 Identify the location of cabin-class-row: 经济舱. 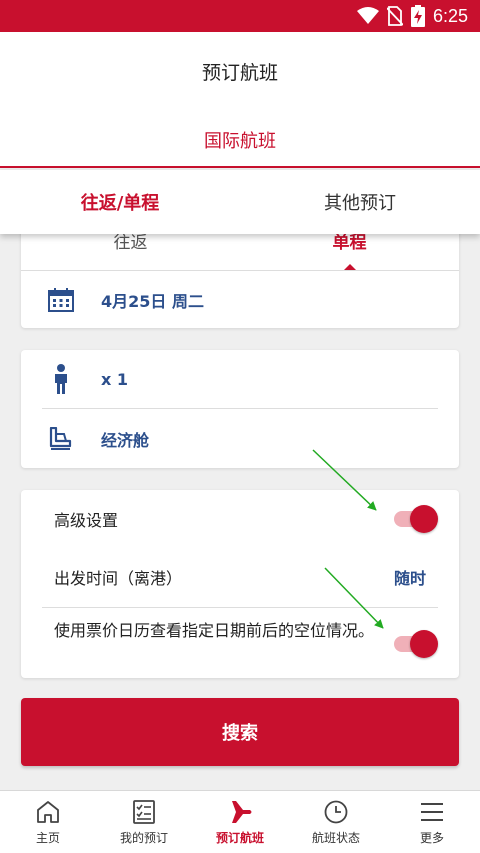
(240, 439).